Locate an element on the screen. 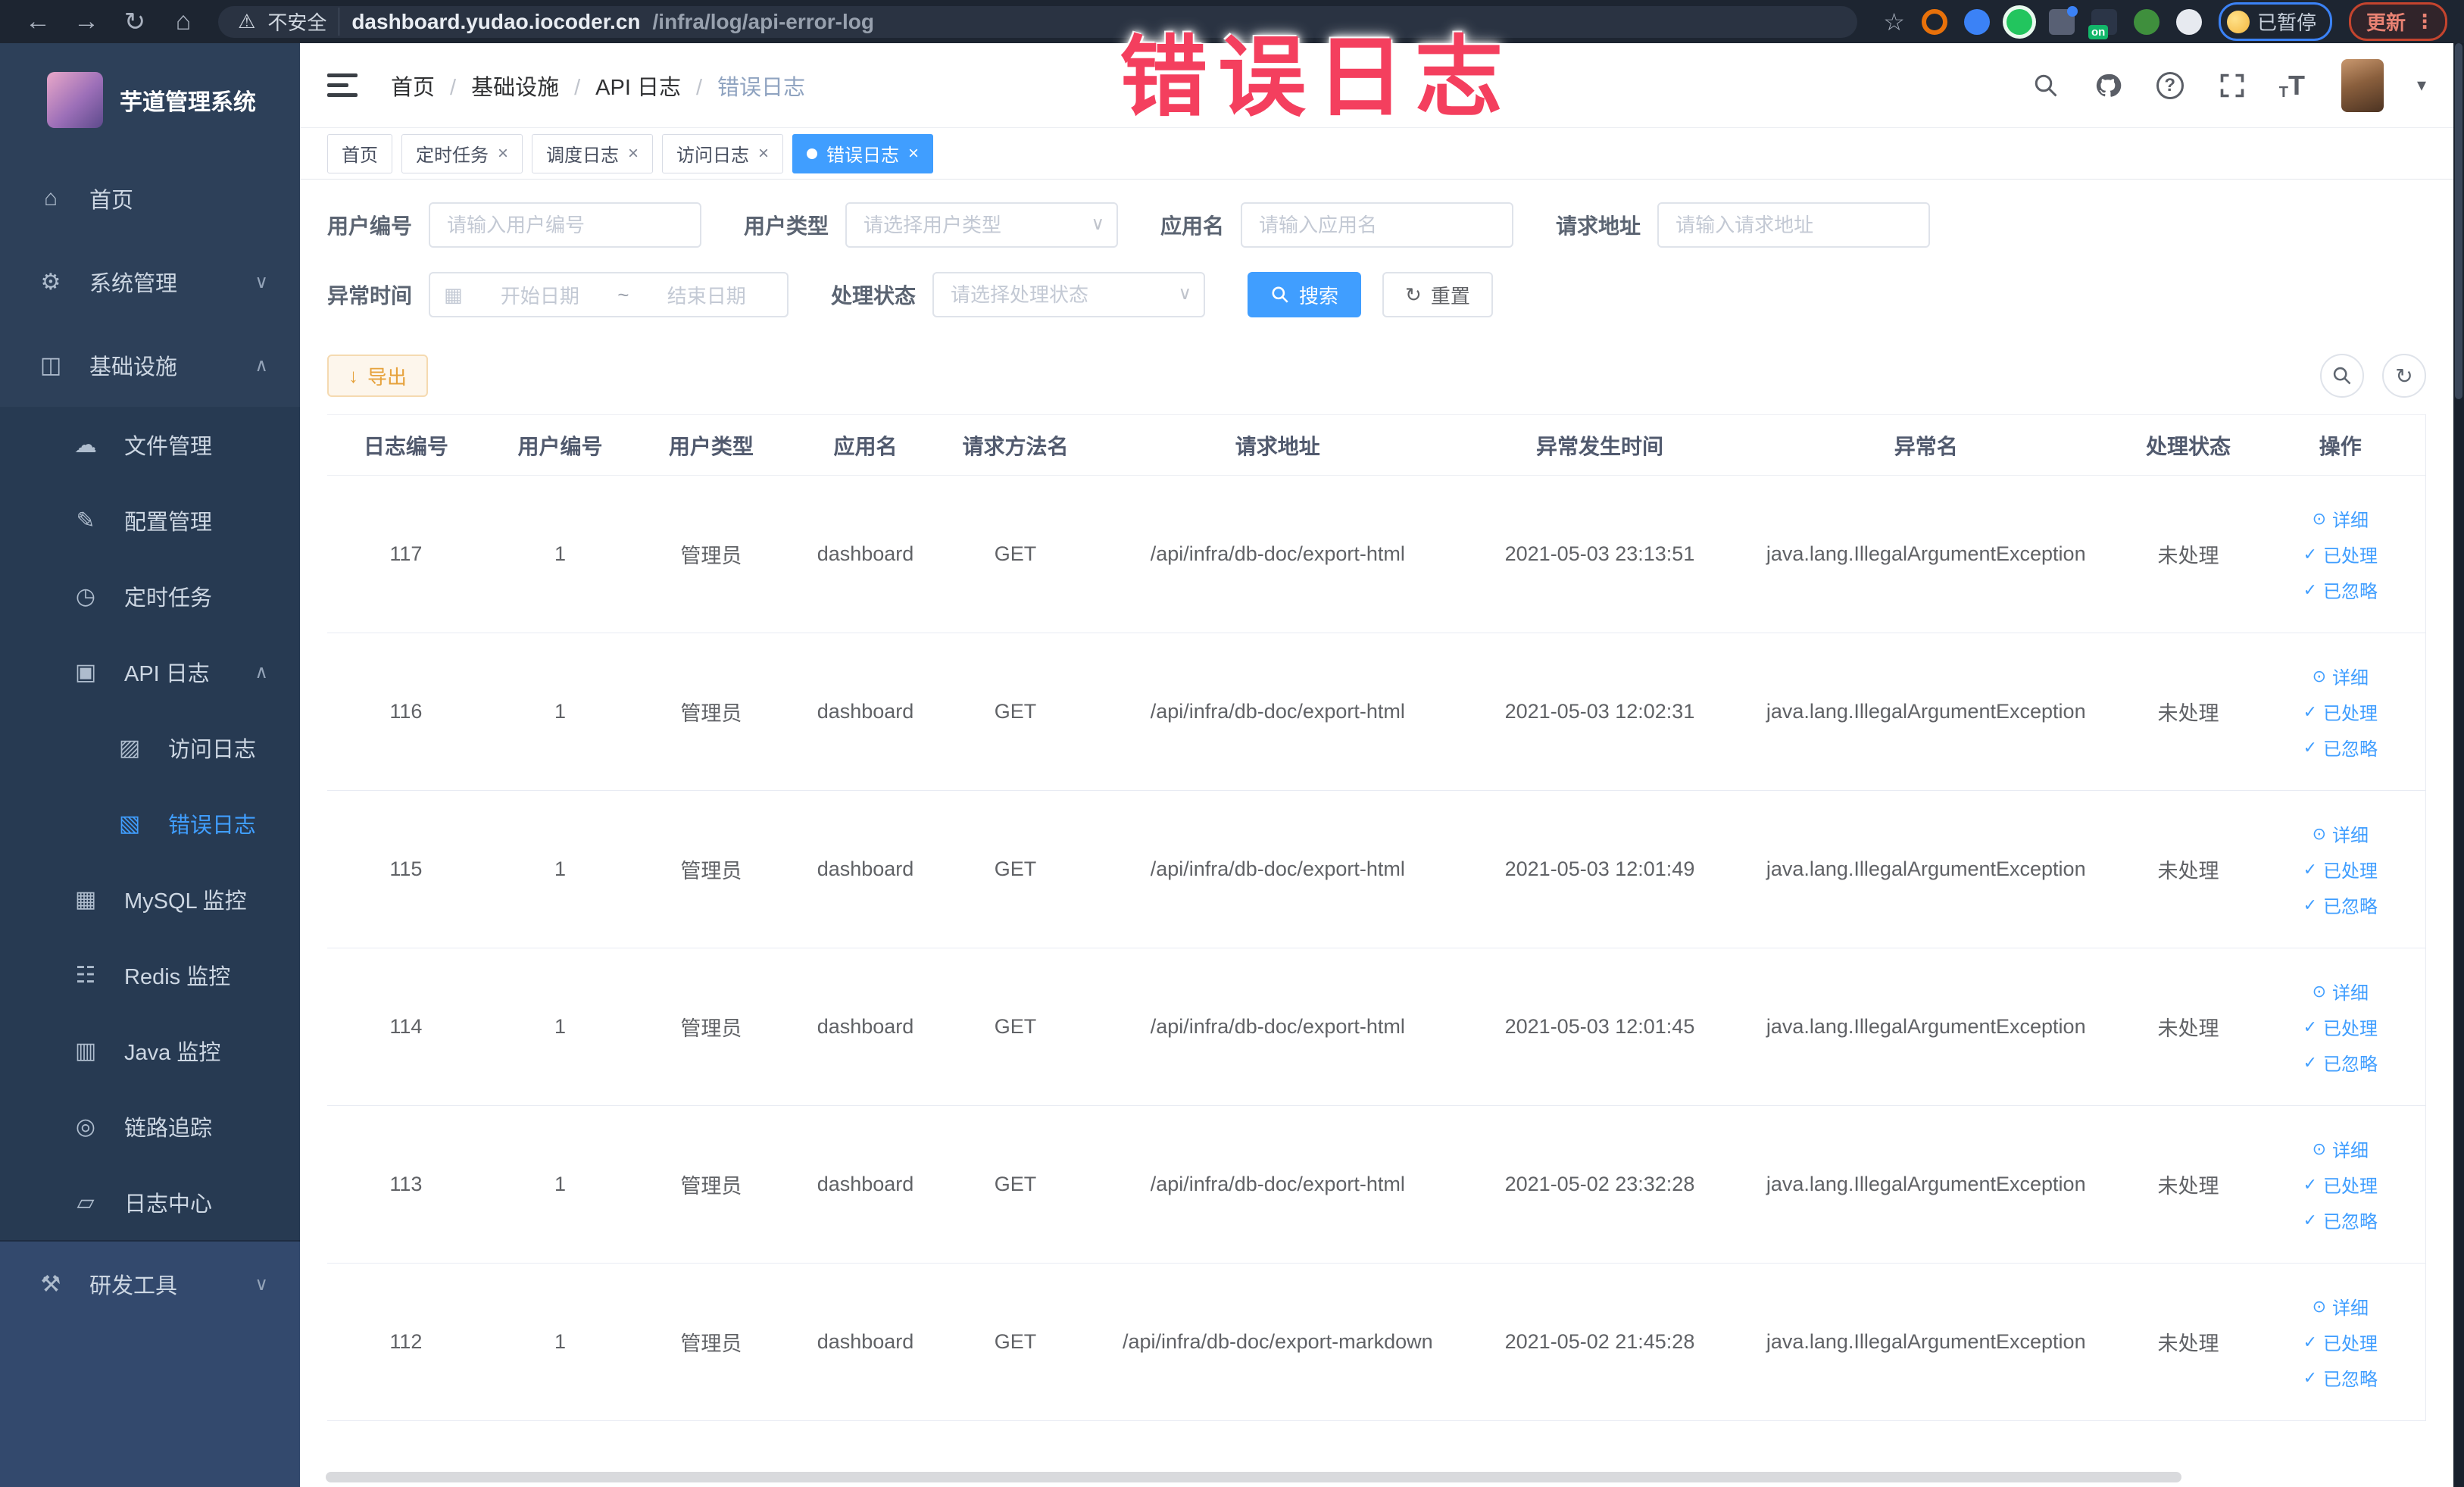 Image resolution: width=2464 pixels, height=1487 pixels. scrollbar-thumb is located at coordinates (2458, 221).